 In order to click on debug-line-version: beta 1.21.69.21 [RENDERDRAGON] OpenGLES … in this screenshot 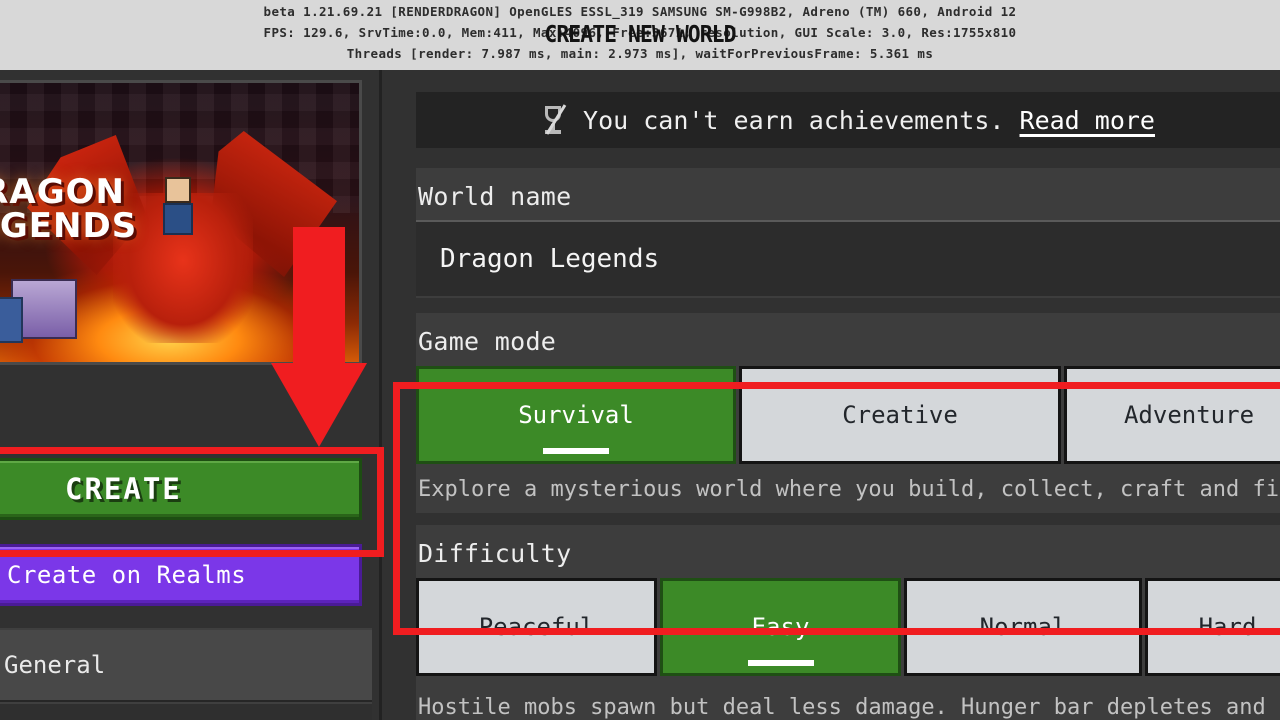, I will do `click(640, 11)`.